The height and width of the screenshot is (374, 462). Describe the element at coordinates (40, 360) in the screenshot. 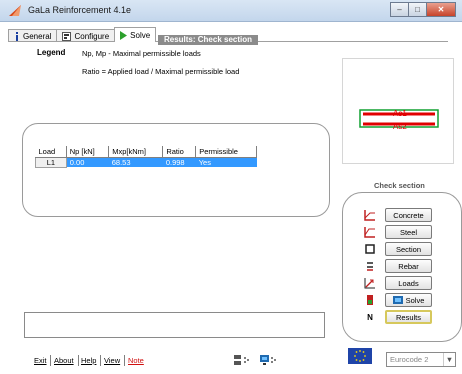

I see `exit-link: Exit` at that location.